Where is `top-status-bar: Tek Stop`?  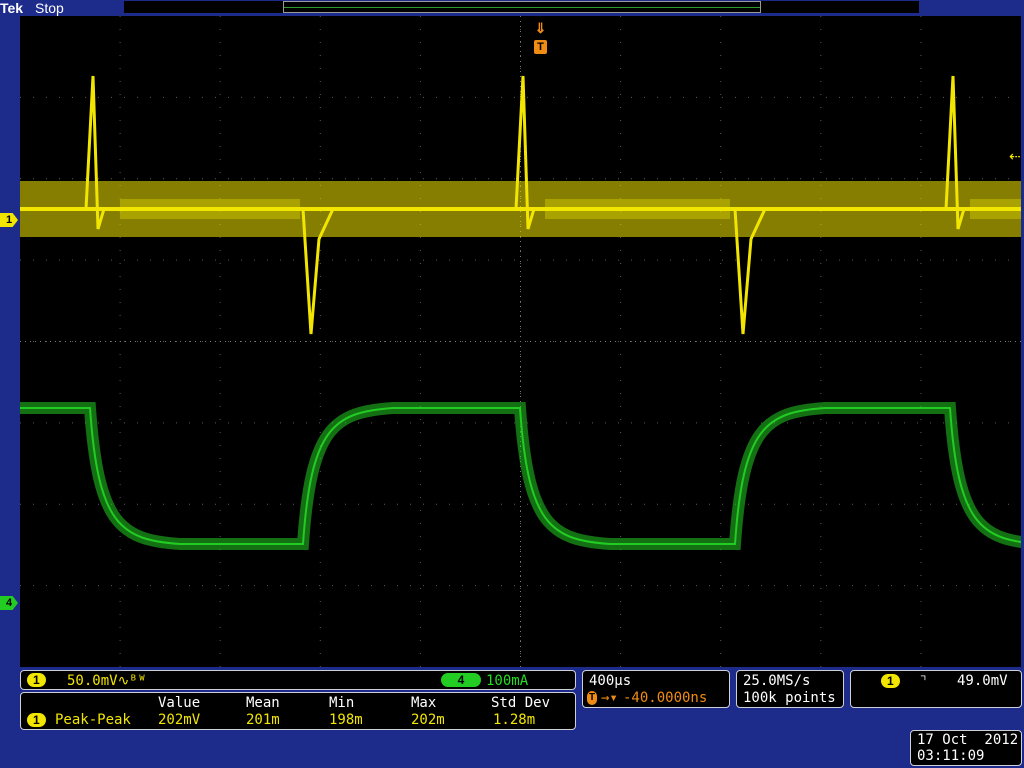 top-status-bar: Tek Stop is located at coordinates (512, 8).